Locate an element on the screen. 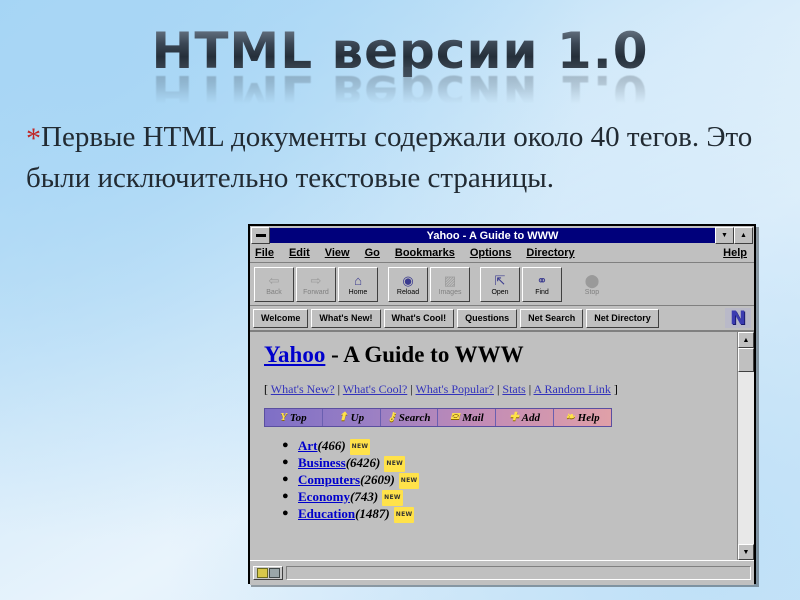 The image size is (800, 600). category-link-business: Business is located at coordinates (322, 462).